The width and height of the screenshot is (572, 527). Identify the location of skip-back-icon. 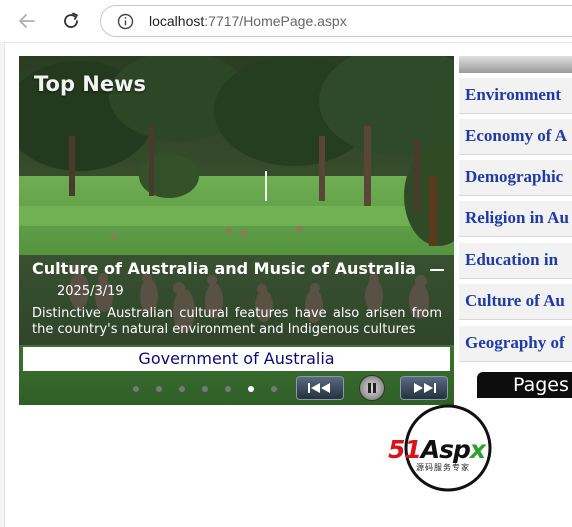
(319, 388).